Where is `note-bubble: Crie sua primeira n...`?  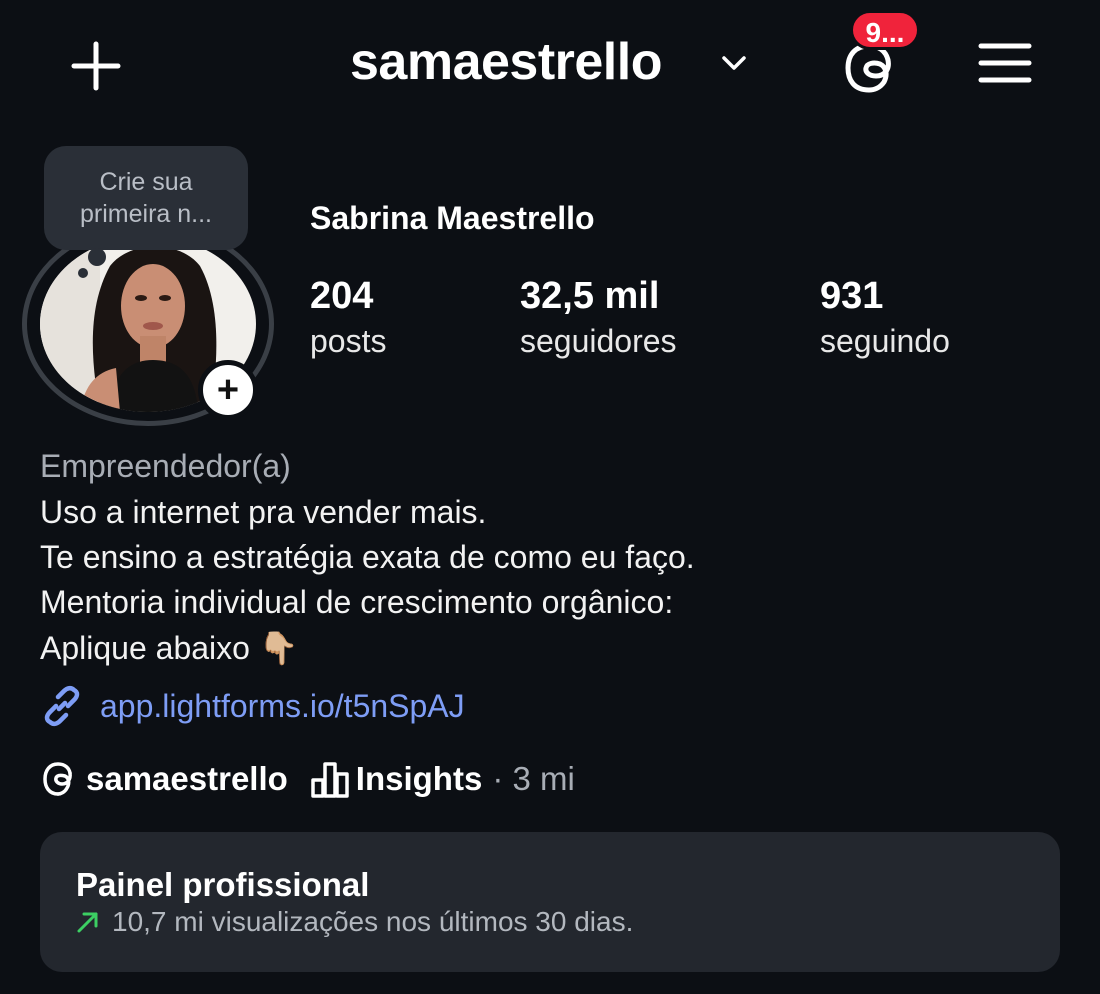
note-bubble: Crie sua primeira n... is located at coordinates (146, 198).